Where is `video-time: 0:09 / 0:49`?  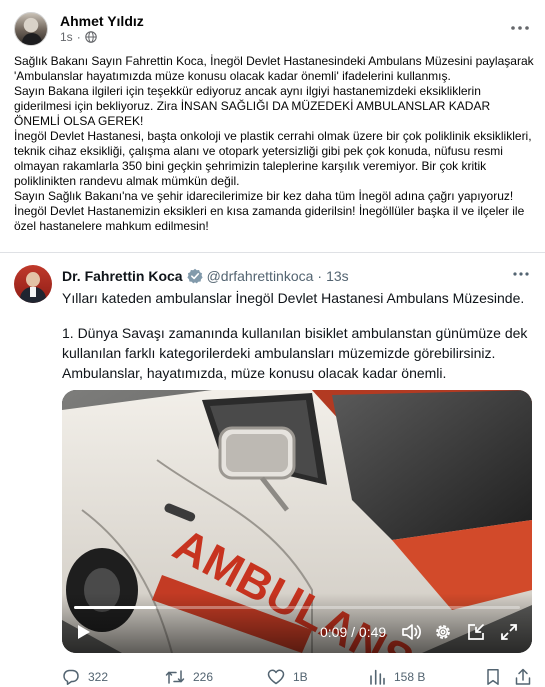
video-time: 0:09 / 0:49 is located at coordinates (353, 632).